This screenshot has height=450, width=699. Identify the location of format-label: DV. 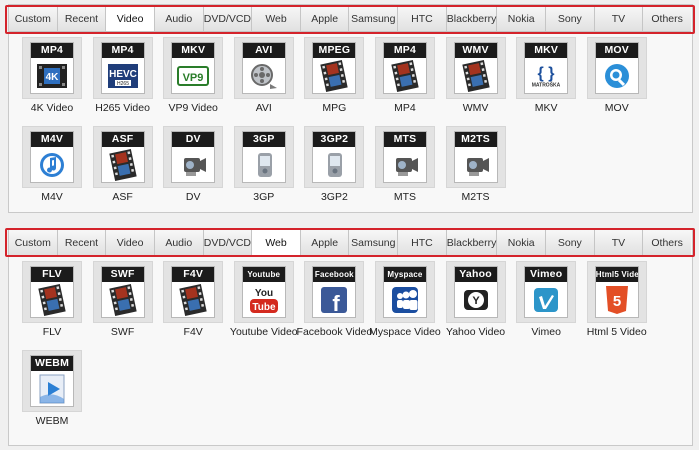
(193, 197).